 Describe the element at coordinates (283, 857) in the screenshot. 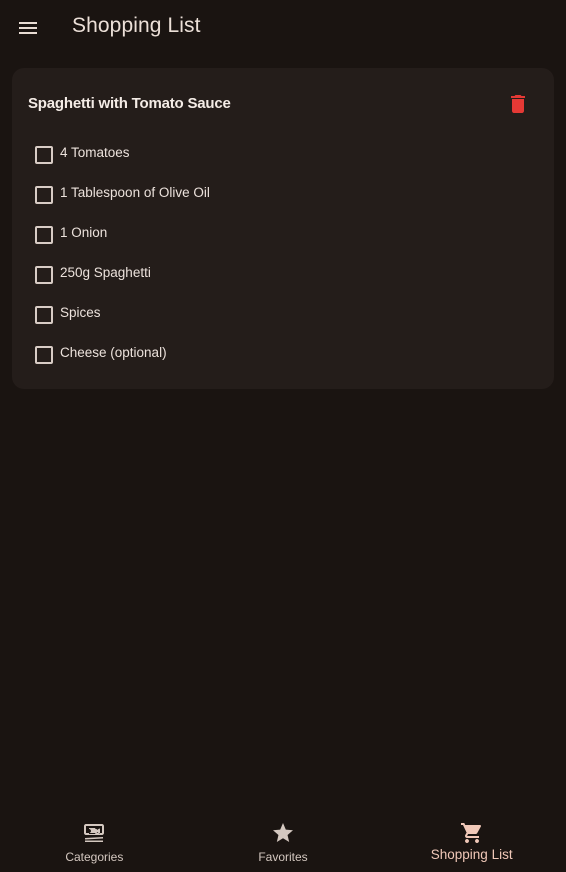

I see `nav-label: Favorites` at that location.